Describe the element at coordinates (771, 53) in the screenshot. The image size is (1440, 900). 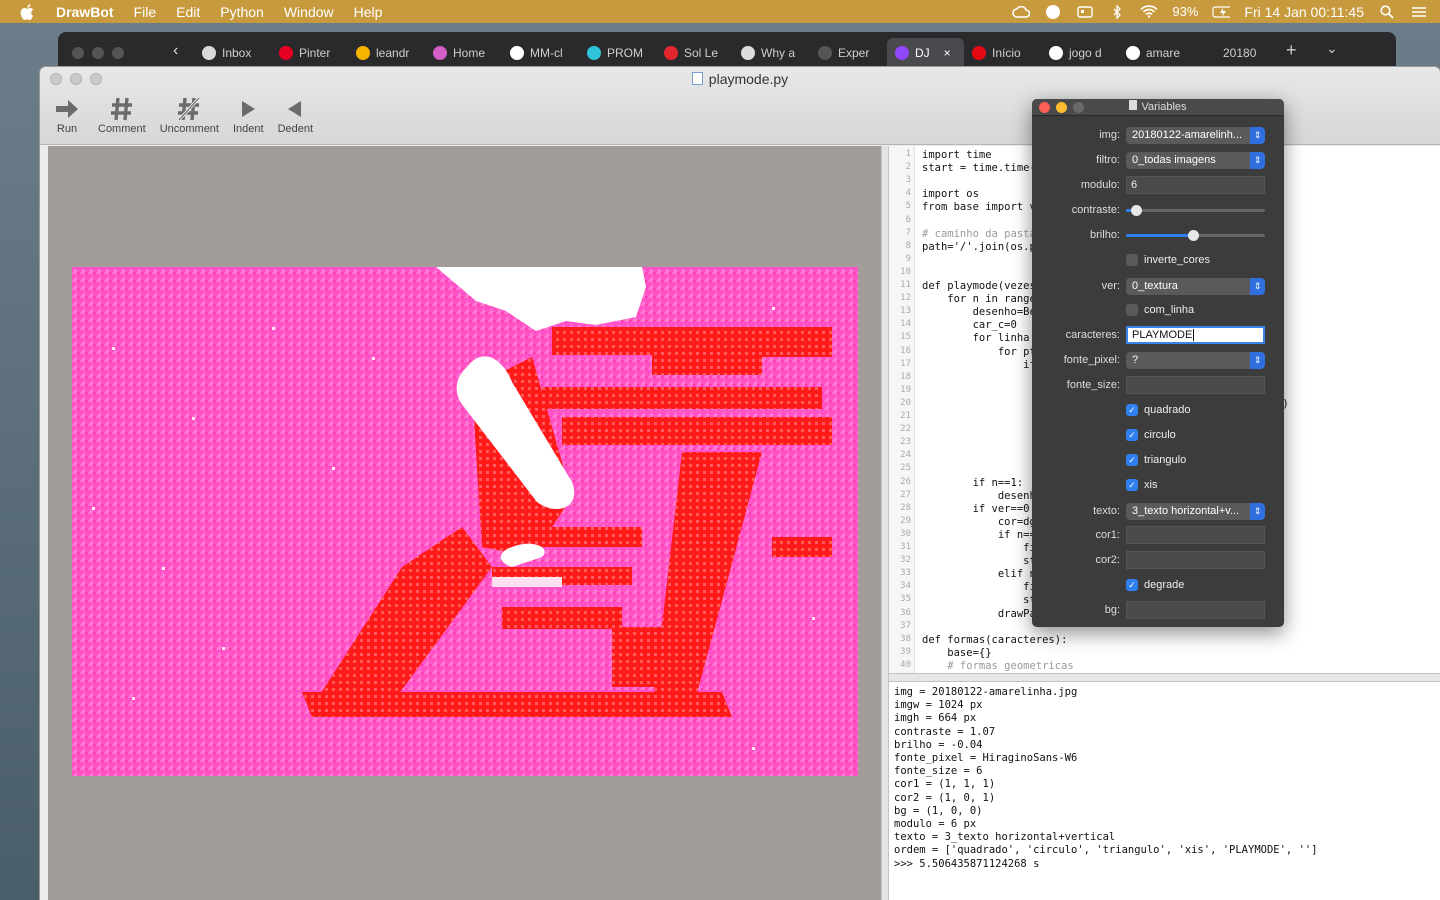
I see `browser-tab: Why a` at that location.